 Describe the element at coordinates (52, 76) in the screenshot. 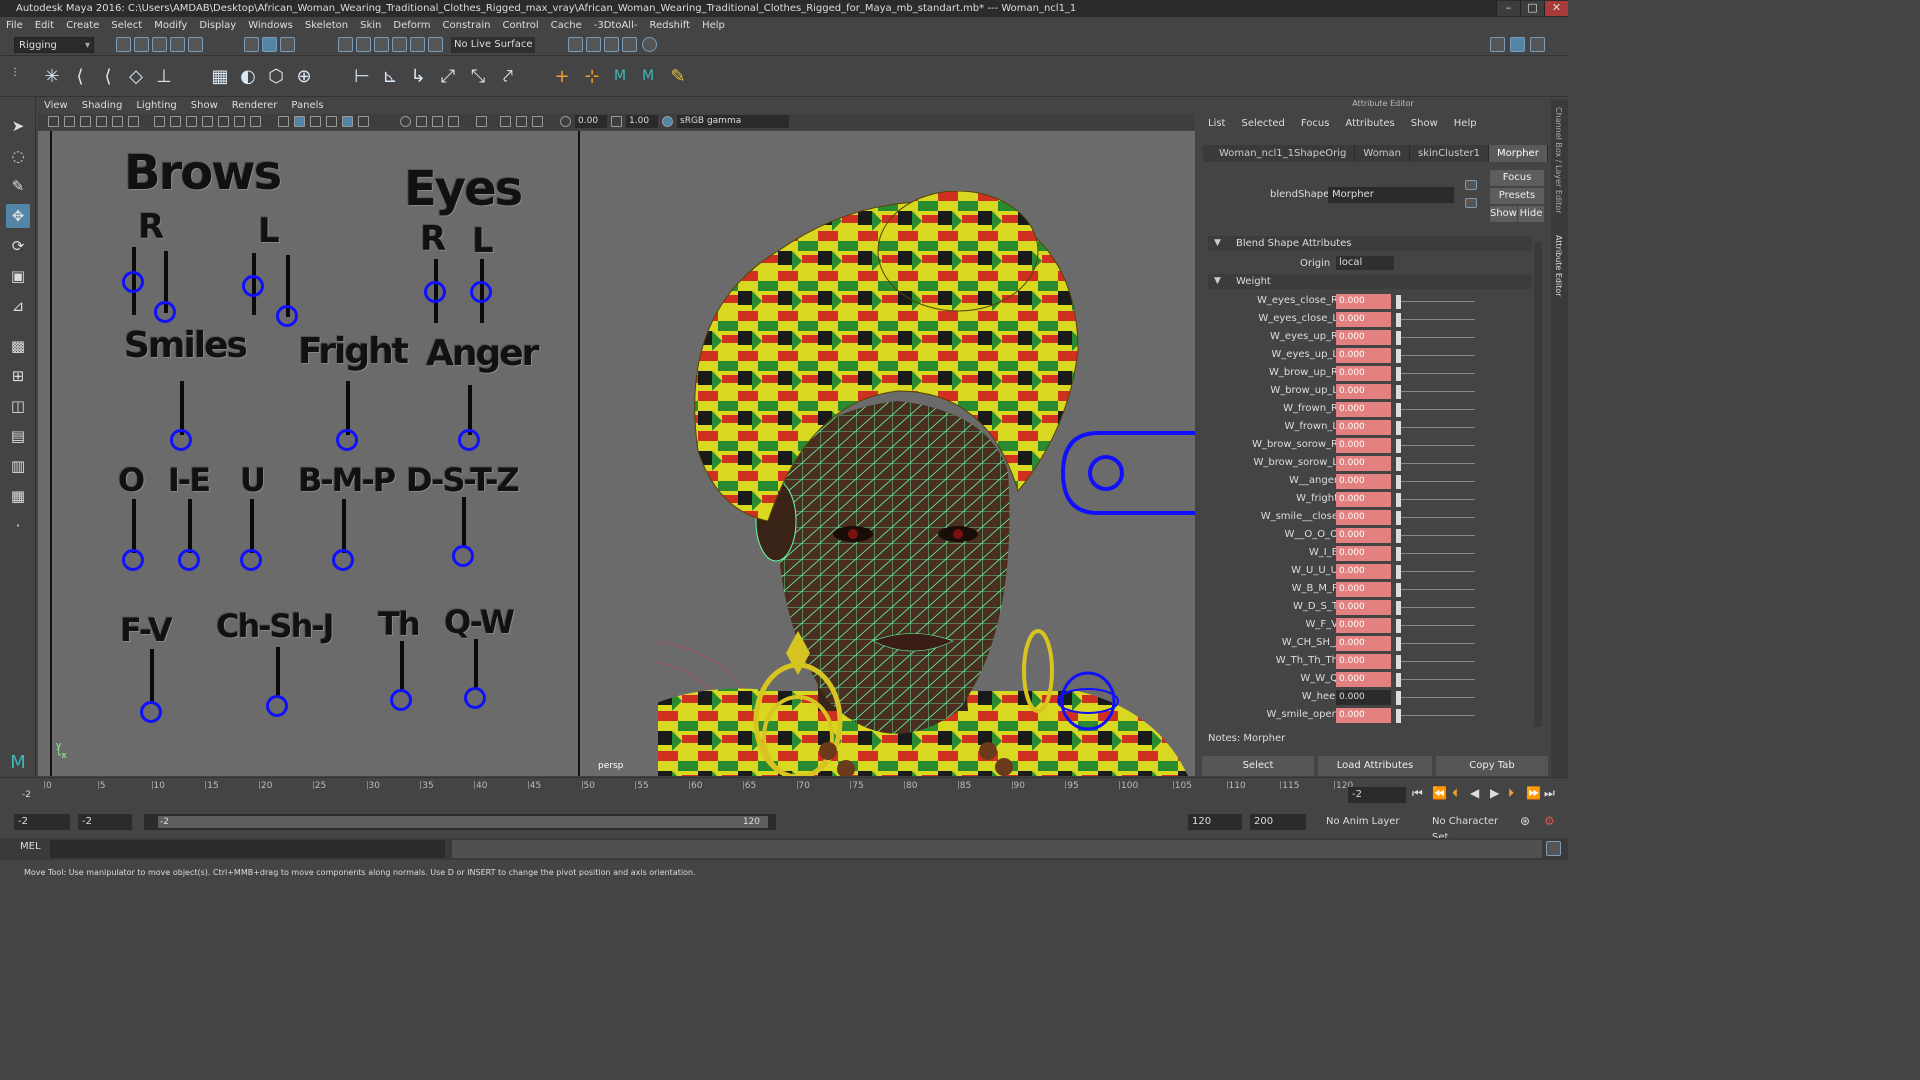

I see `joint-tool-icon: ✳` at that location.